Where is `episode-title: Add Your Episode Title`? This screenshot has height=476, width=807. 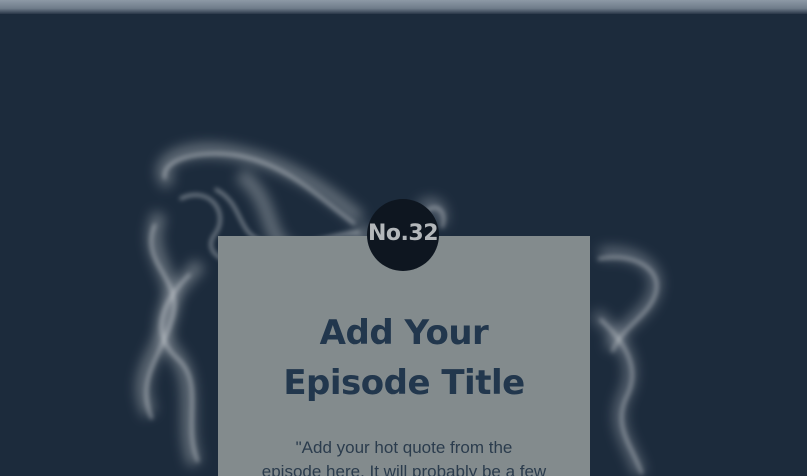 episode-title: Add Your Episode Title is located at coordinates (404, 358).